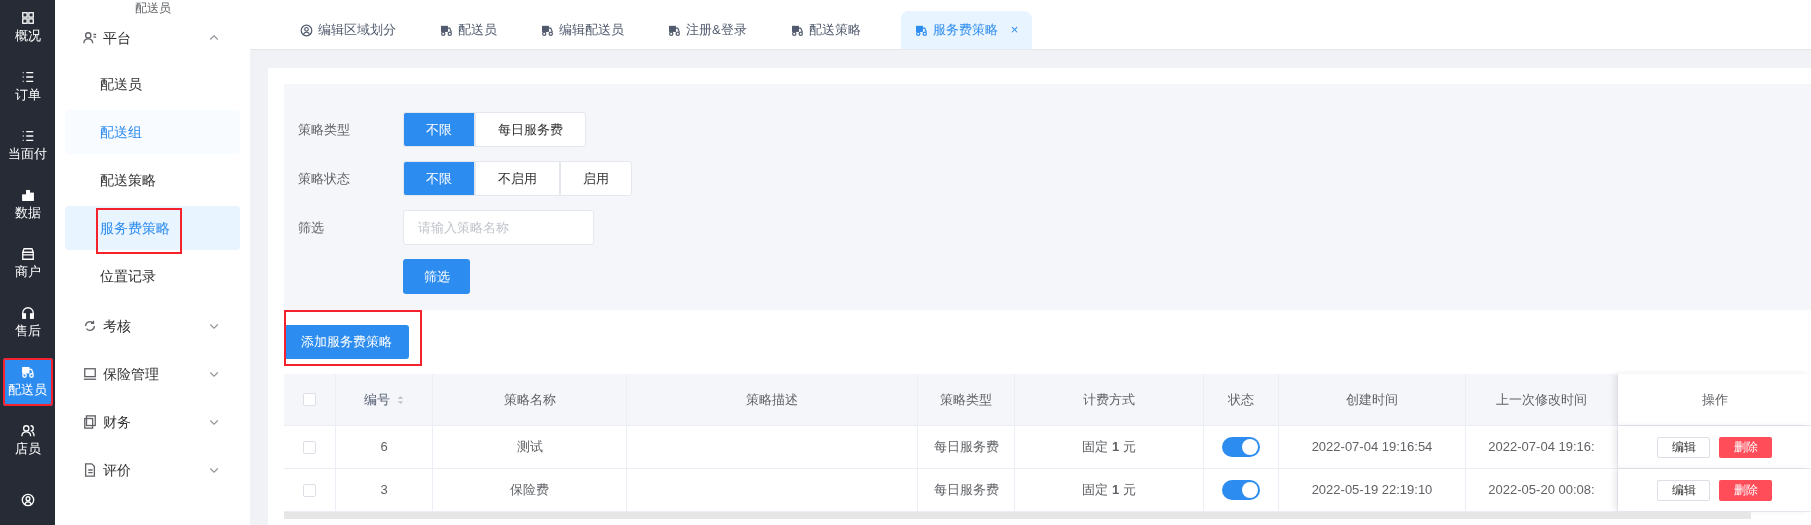 This screenshot has height=525, width=1811. I want to click on column-header: 策略名称, so click(529, 399).